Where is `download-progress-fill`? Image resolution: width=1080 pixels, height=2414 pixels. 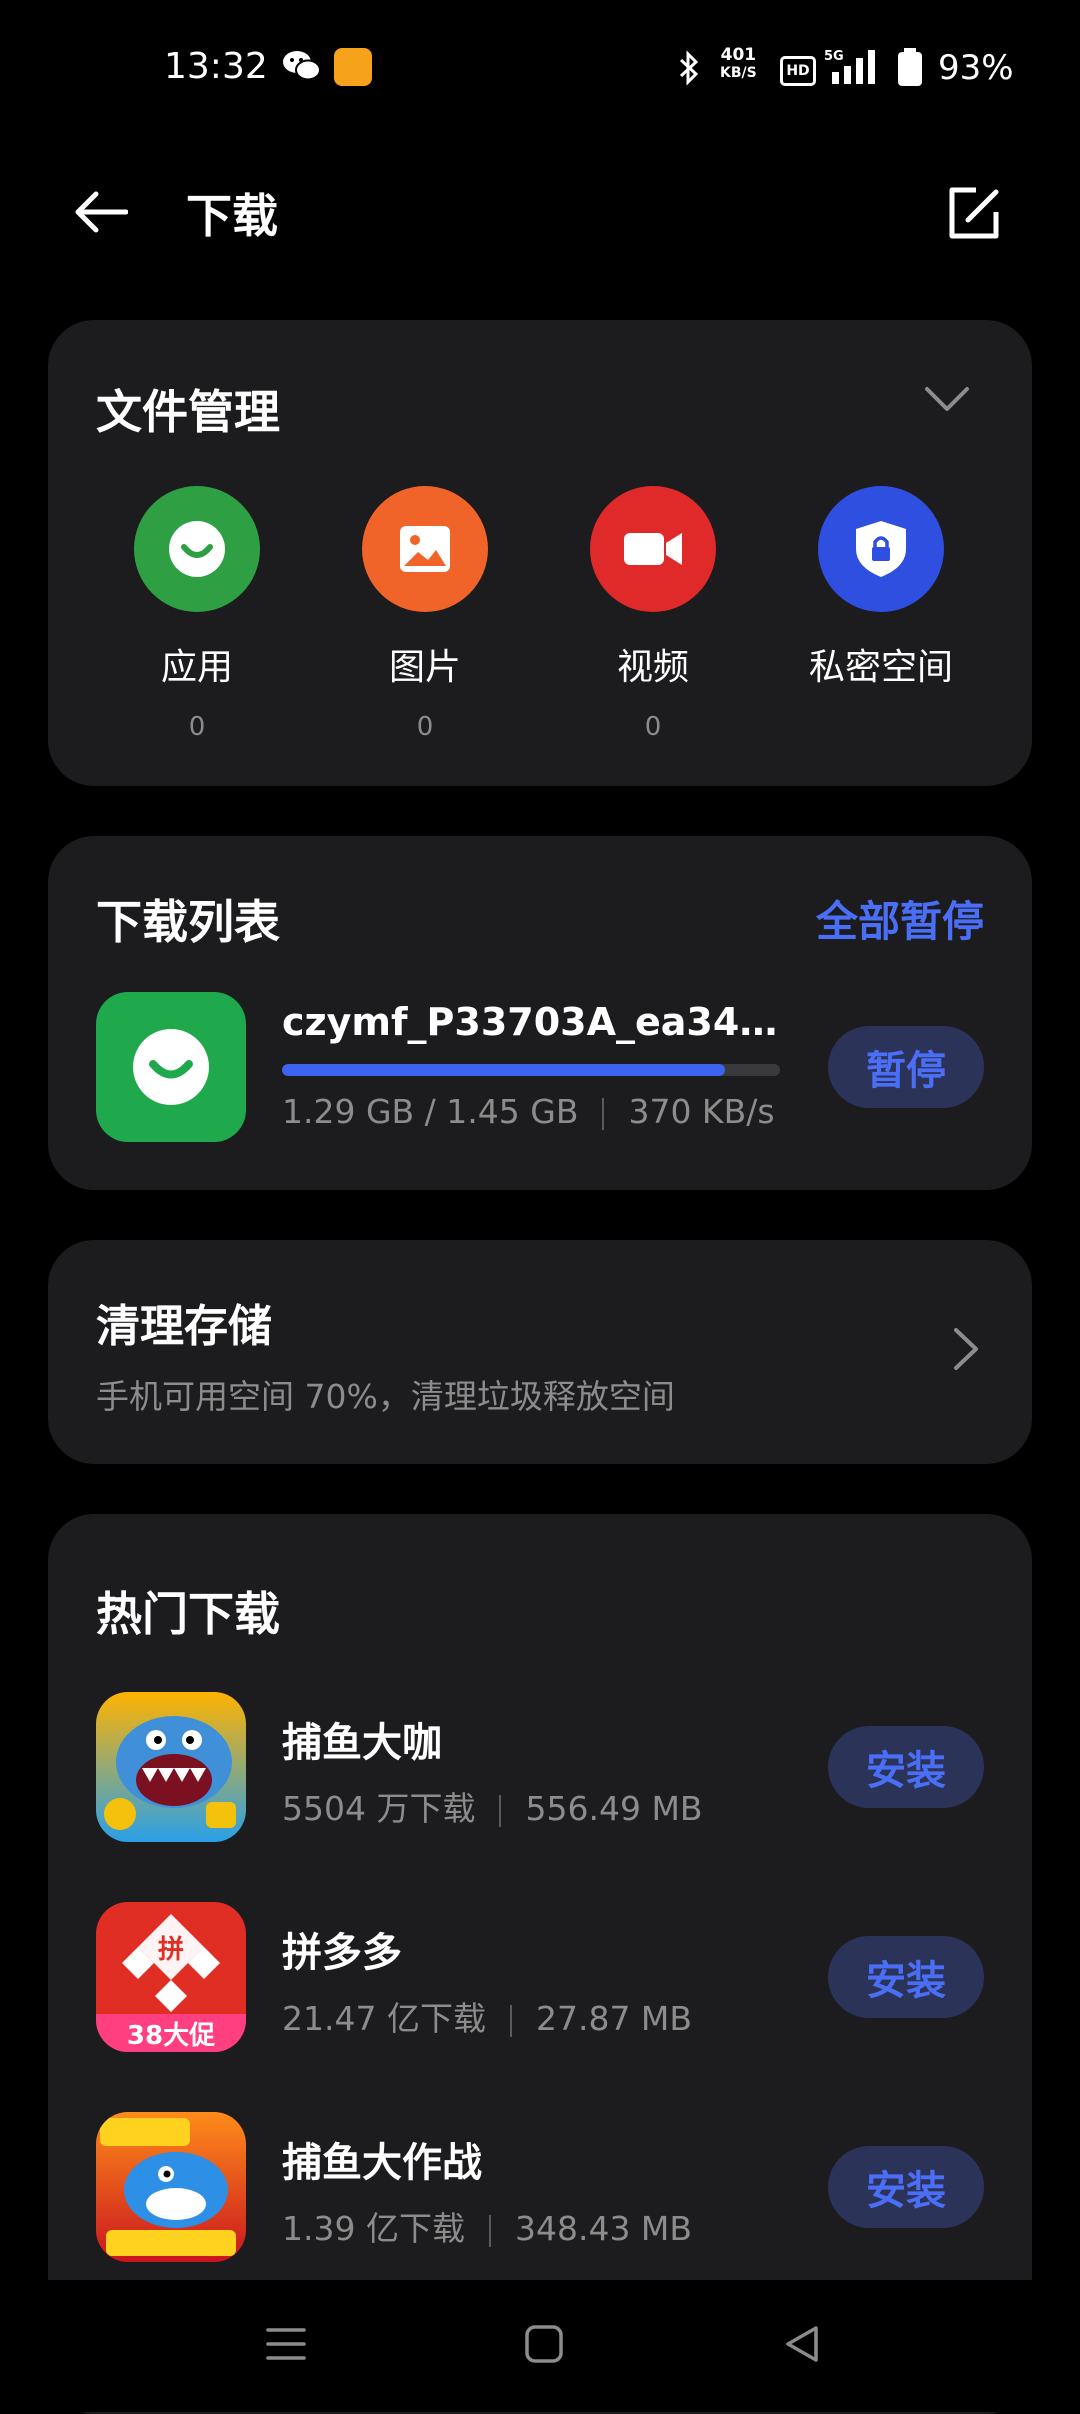 download-progress-fill is located at coordinates (504, 1070).